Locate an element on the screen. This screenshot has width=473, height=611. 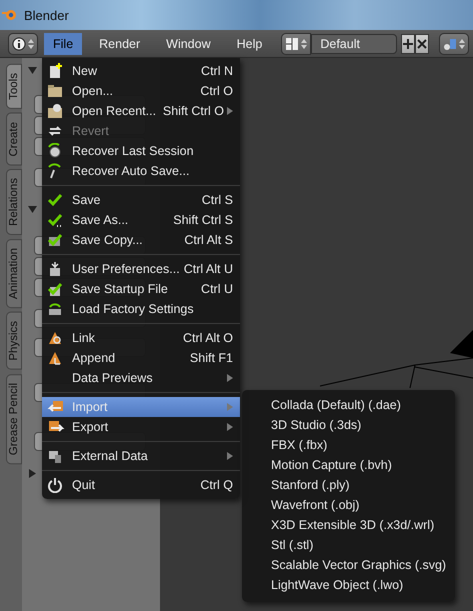
check-copy-icon is located at coordinates (55, 240).